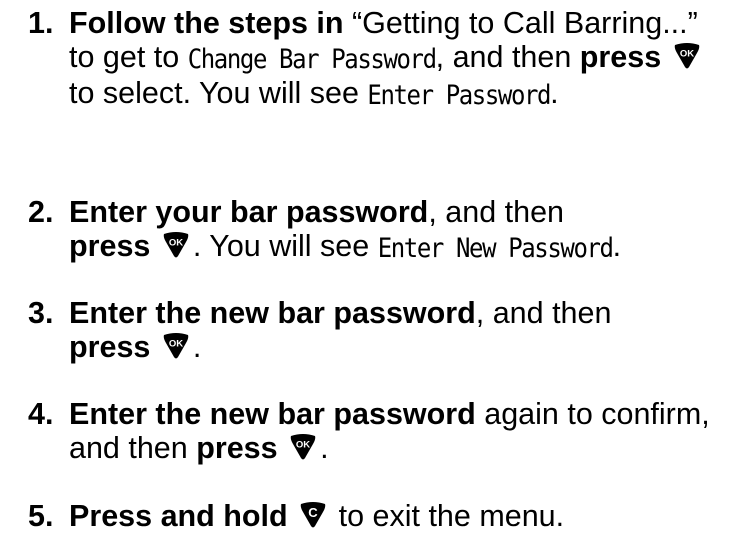 This screenshot has height=556, width=732. I want to click on step-number: 1., so click(41, 23).